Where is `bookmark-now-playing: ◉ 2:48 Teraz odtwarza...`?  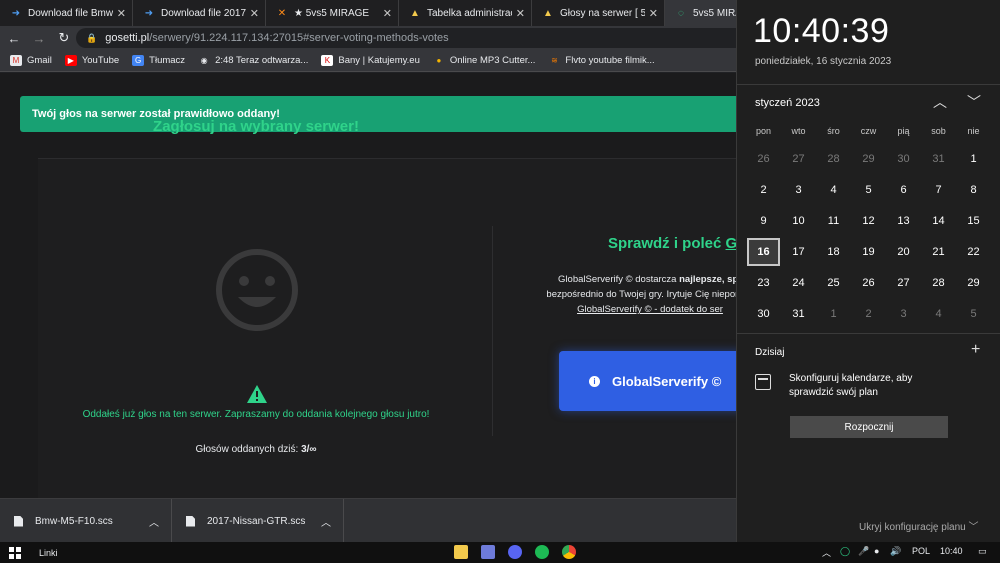 bookmark-now-playing: ◉ 2:48 Teraz odtwarza... is located at coordinates (253, 60).